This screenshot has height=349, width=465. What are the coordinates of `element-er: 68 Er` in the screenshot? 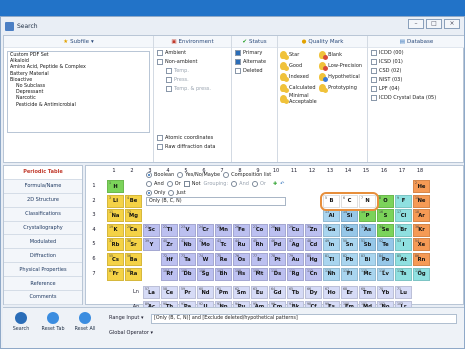 It's located at (349, 293).